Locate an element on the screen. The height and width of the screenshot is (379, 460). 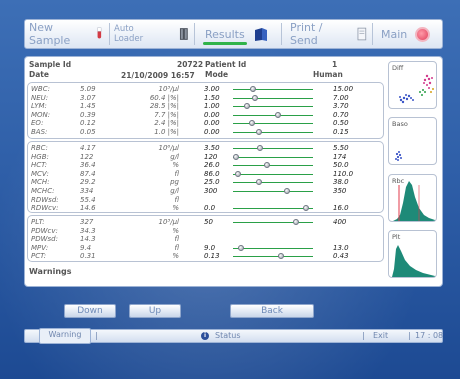
reference-high: 0.70 is located at coordinates (341, 114).